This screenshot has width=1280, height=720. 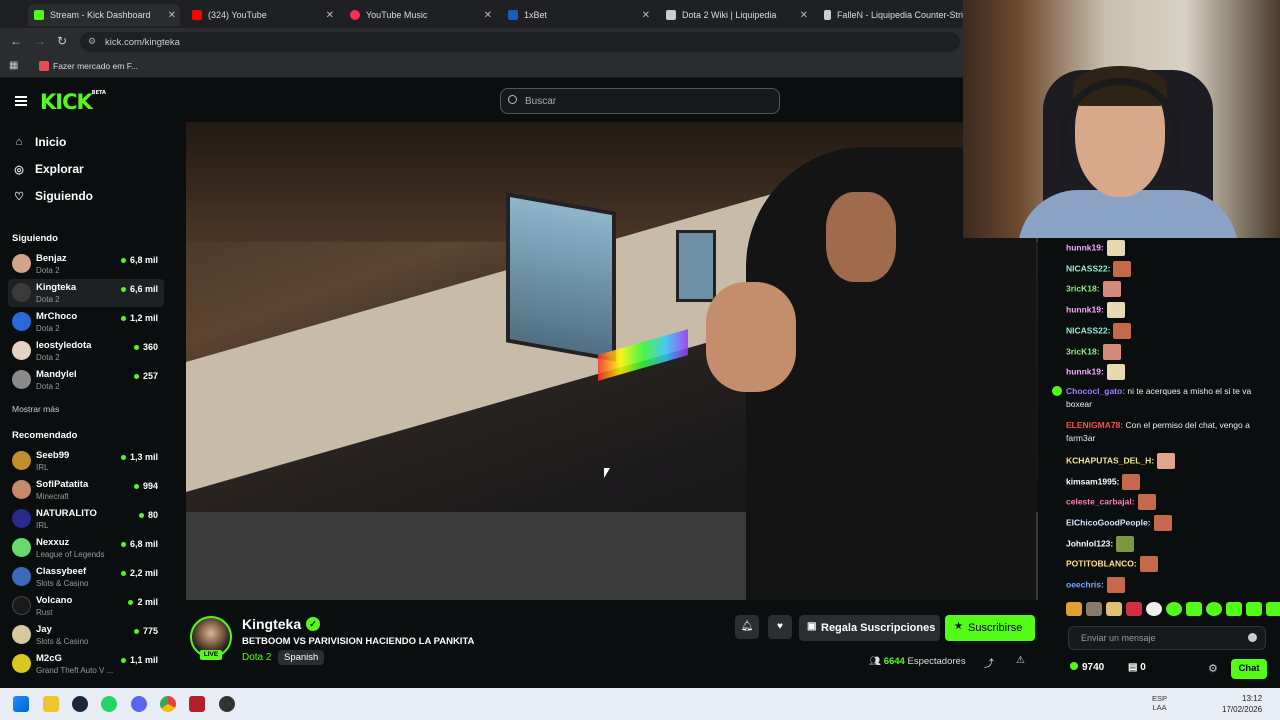 I want to click on search-input: Buscar, so click(x=640, y=101).